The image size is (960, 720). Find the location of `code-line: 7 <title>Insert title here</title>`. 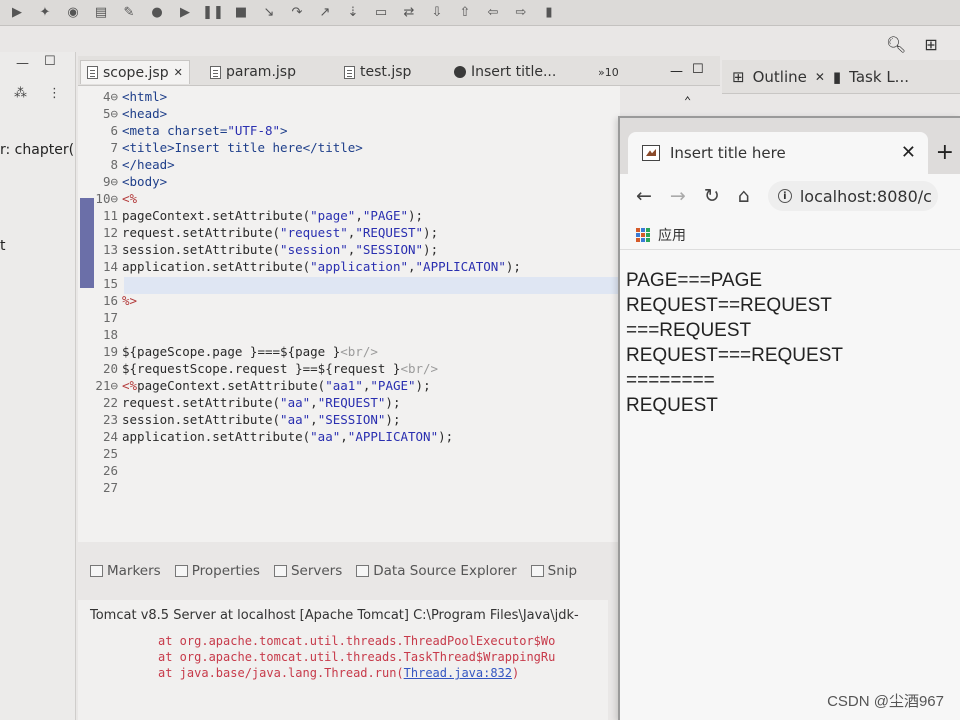

code-line: 7 <title>Insert title here</title> is located at coordinates (220, 147).